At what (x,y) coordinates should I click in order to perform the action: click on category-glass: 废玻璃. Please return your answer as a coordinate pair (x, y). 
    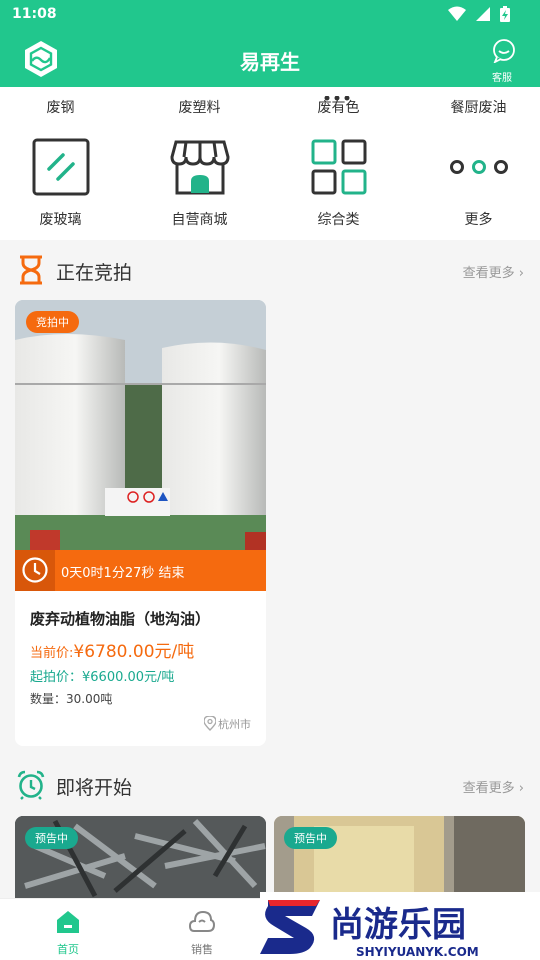
    Looking at the image, I should click on (64, 183).